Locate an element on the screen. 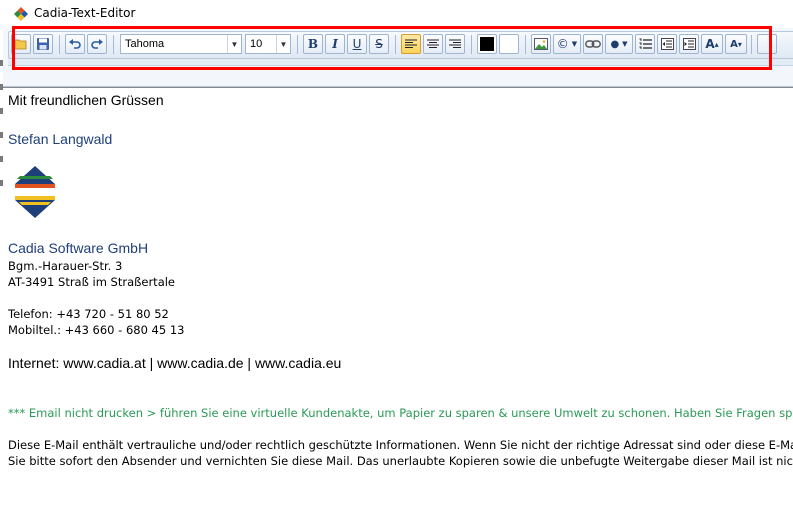 This screenshot has height=509, width=793. decrease-indent-button is located at coordinates (667, 44).